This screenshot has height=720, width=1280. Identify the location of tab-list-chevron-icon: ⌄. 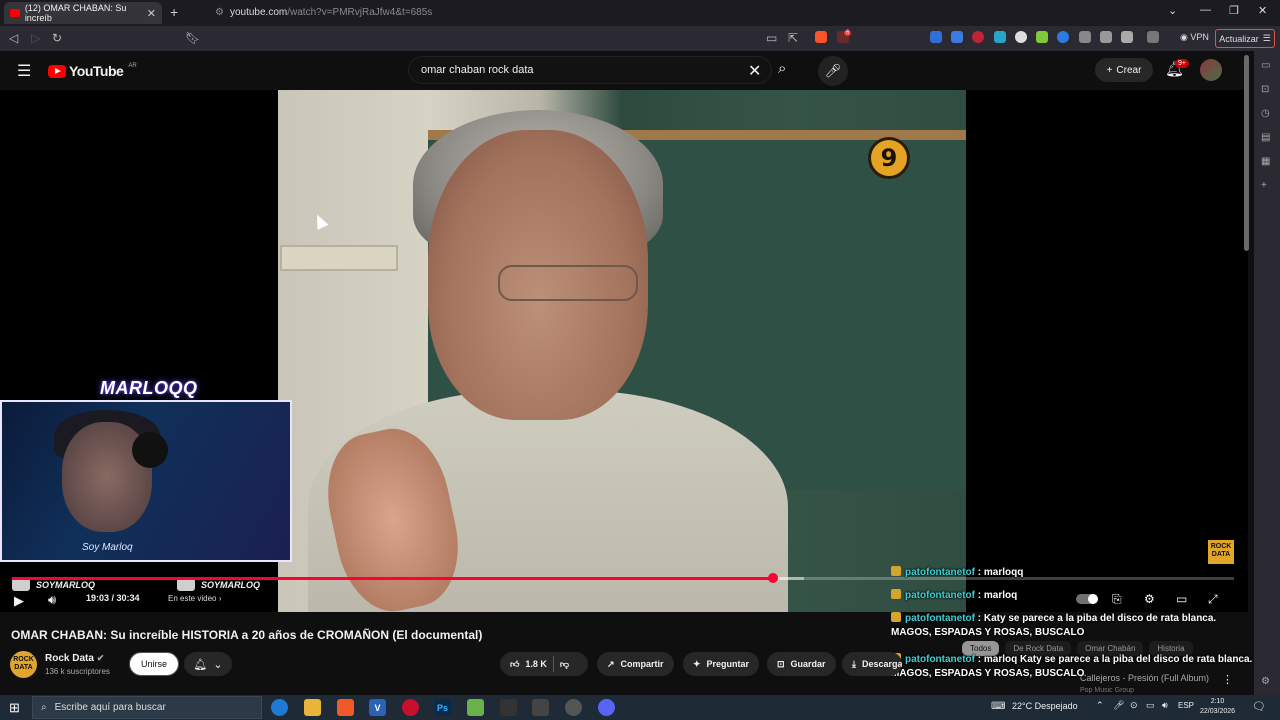
(1172, 10).